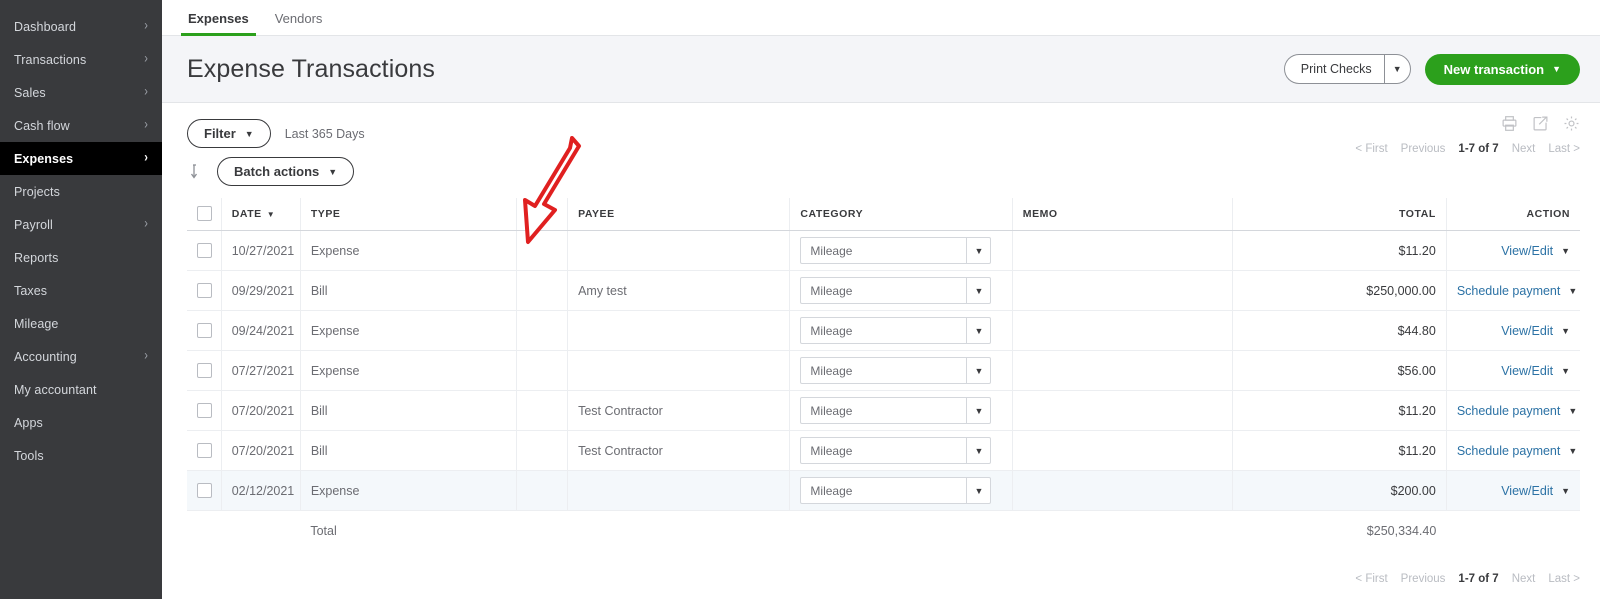  I want to click on sidebar-item-my-accountant: My accountant, so click(81, 389).